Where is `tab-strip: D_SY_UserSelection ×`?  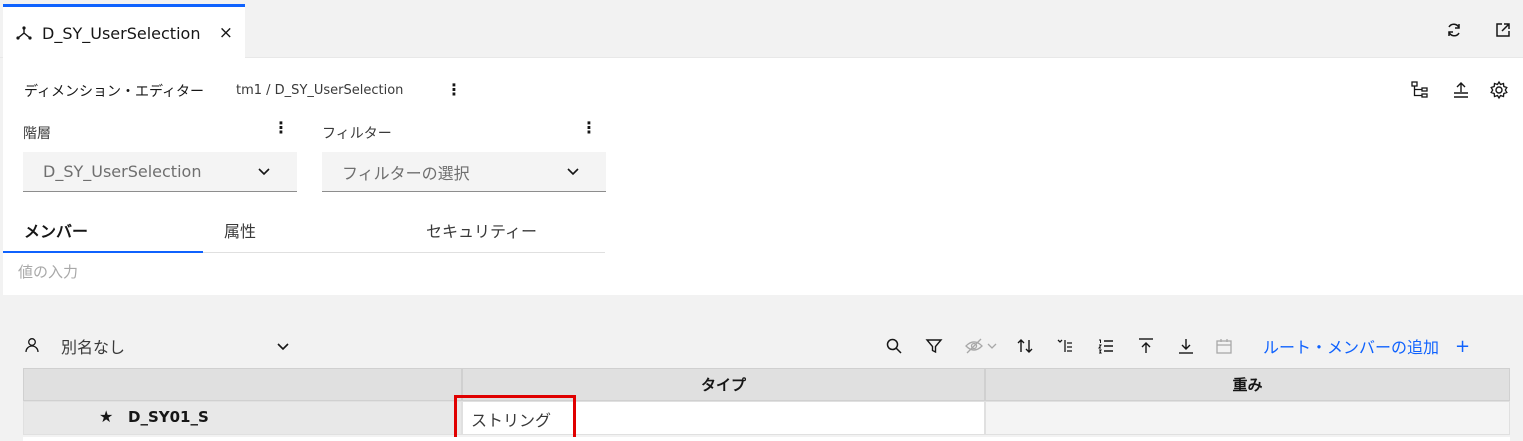 tab-strip: D_SY_UserSelection × is located at coordinates (761, 29).